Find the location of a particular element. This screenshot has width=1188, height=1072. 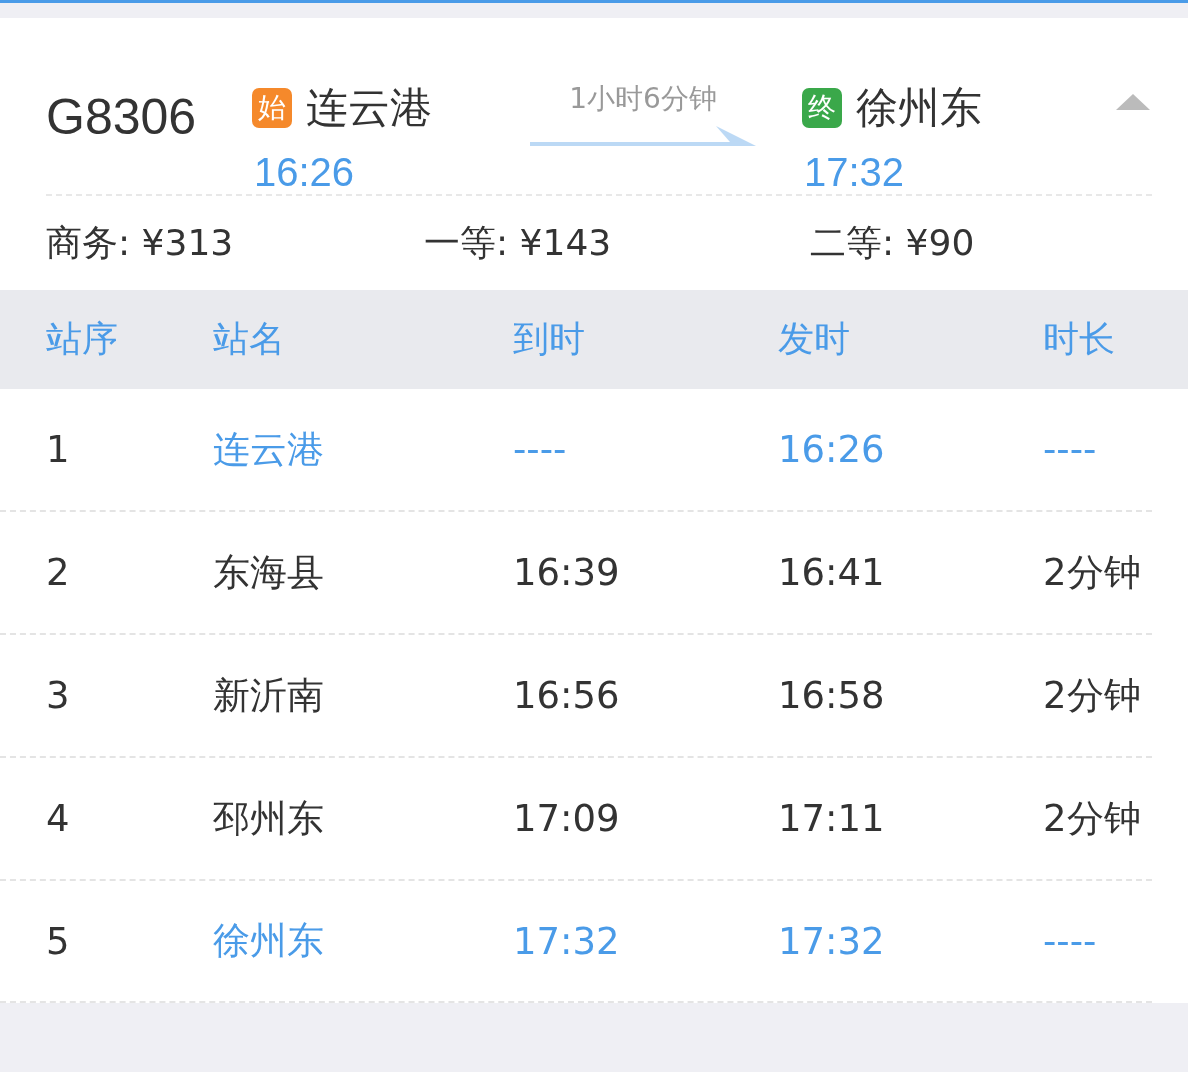

table-cell-text: 连云港 is located at coordinates (268, 449).